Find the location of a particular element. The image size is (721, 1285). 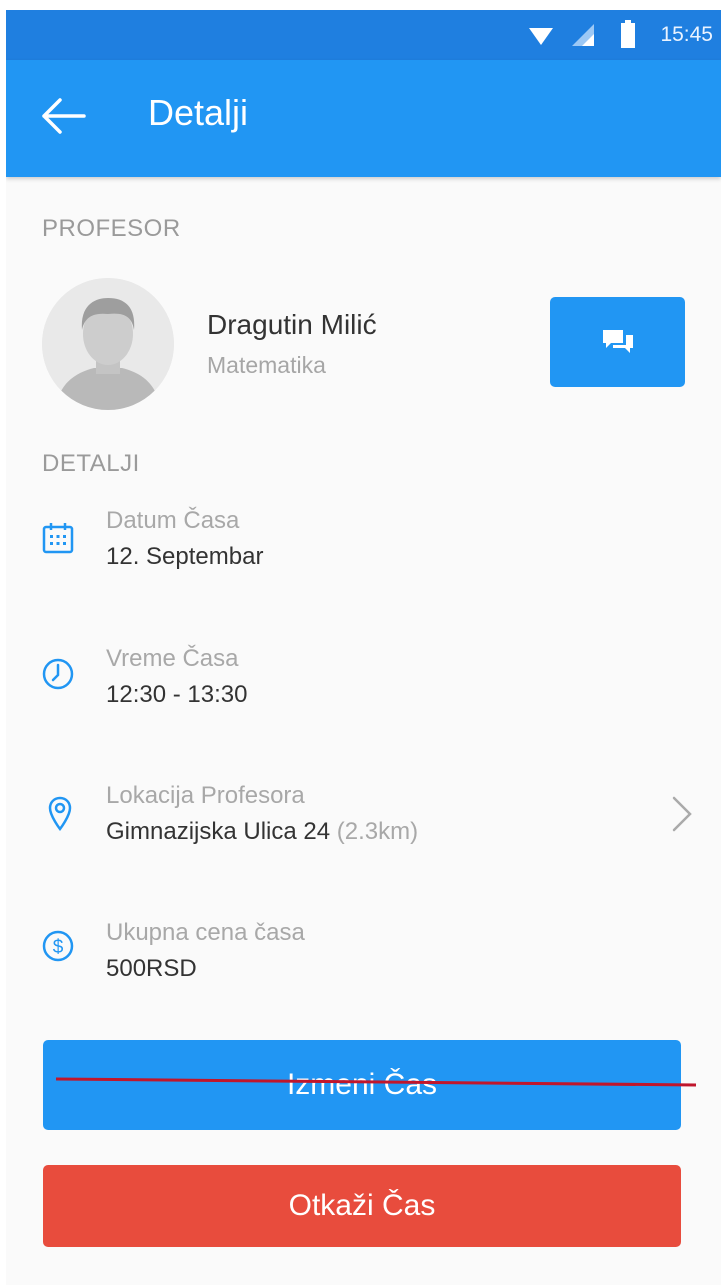

dollar-coin-icon: $ is located at coordinates (58, 946).